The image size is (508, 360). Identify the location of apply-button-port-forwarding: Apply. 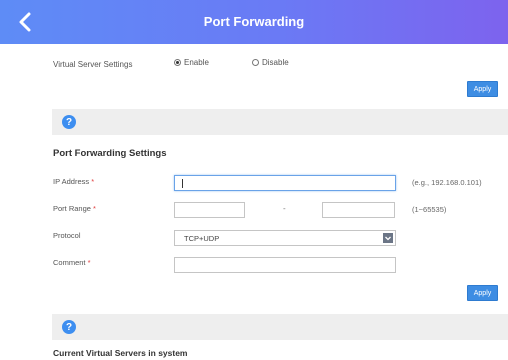
(482, 293).